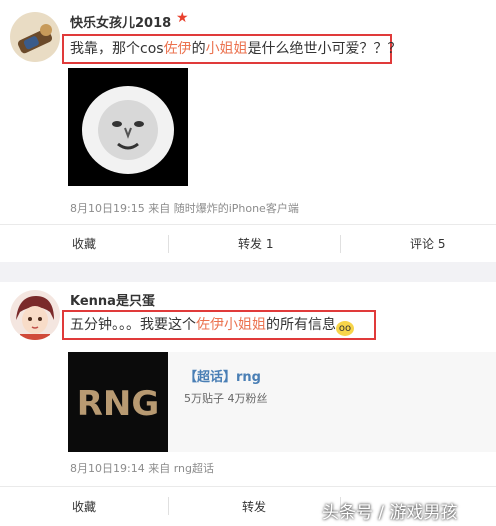 The width and height of the screenshot is (496, 526). Describe the element at coordinates (427, 244) in the screenshot. I see `comment-button: 评论 5` at that location.